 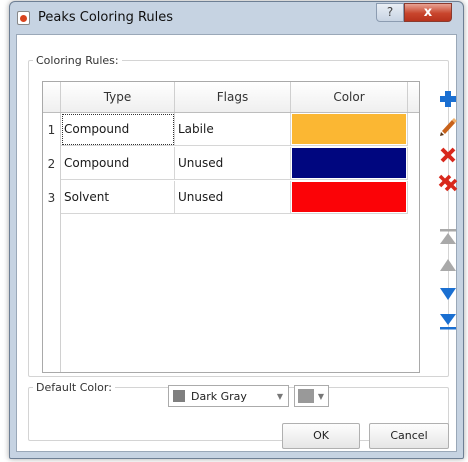 I want to click on row-number: 3, so click(x=52, y=198).